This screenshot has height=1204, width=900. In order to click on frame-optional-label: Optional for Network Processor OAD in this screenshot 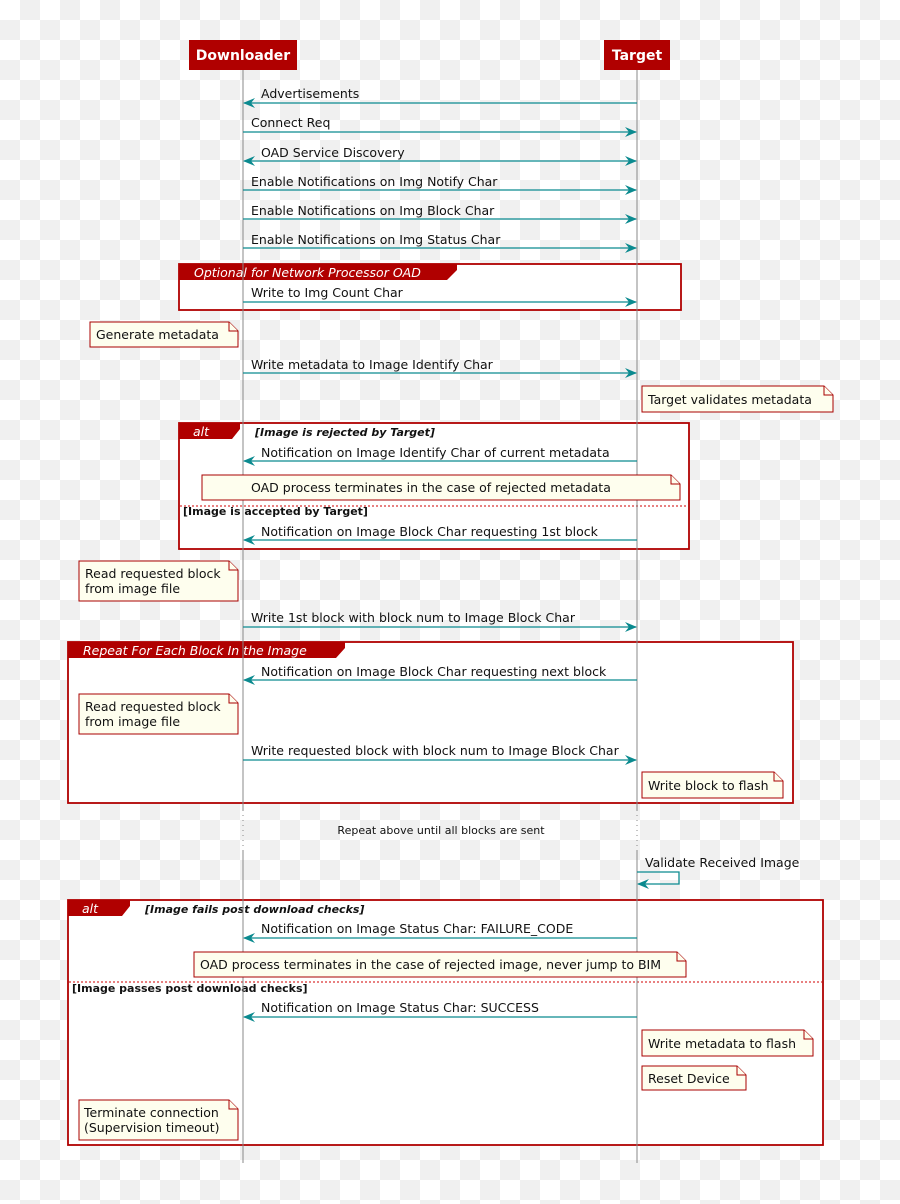, I will do `click(307, 272)`.